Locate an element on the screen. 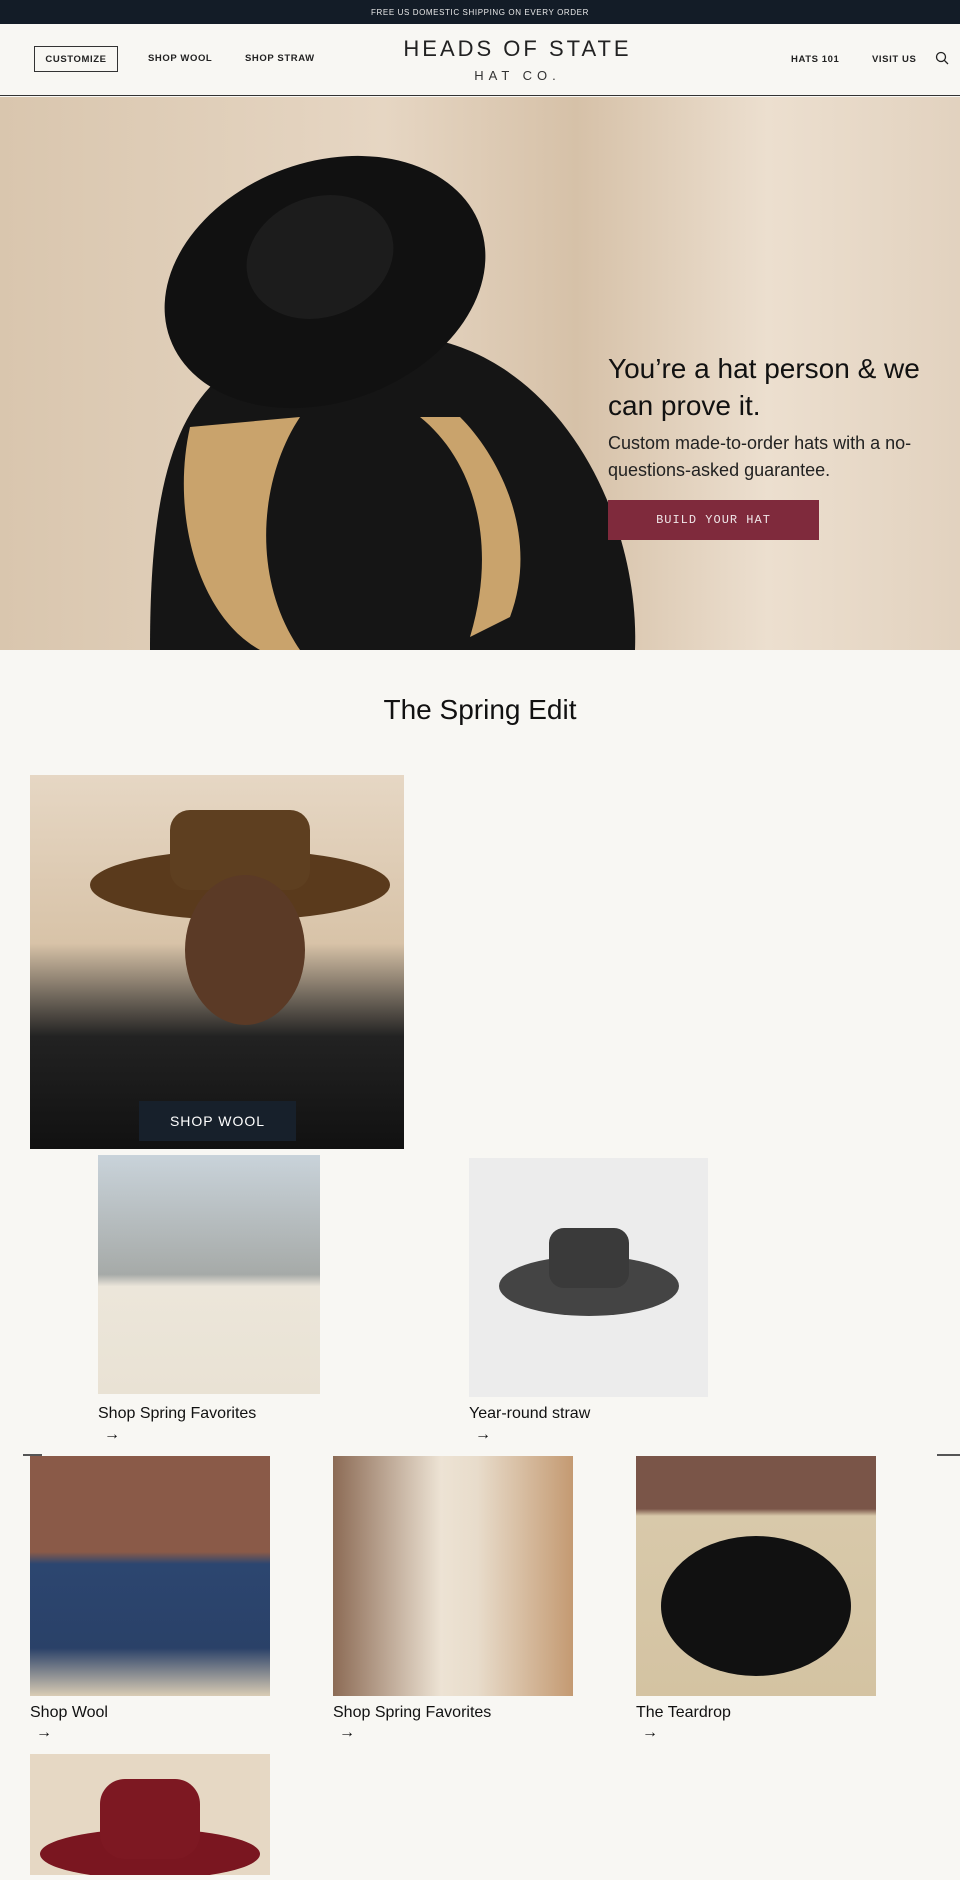 This screenshot has width=960, height=1880. section-title: The Spring Edit is located at coordinates (480, 709).